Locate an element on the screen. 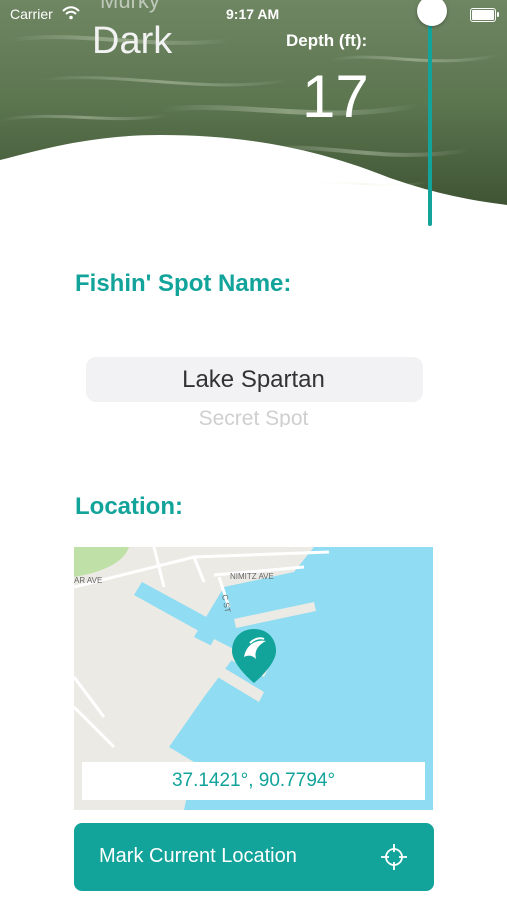 Image resolution: width=507 pixels, height=900 pixels. depth-label: Depth (ft): is located at coordinates (327, 40).